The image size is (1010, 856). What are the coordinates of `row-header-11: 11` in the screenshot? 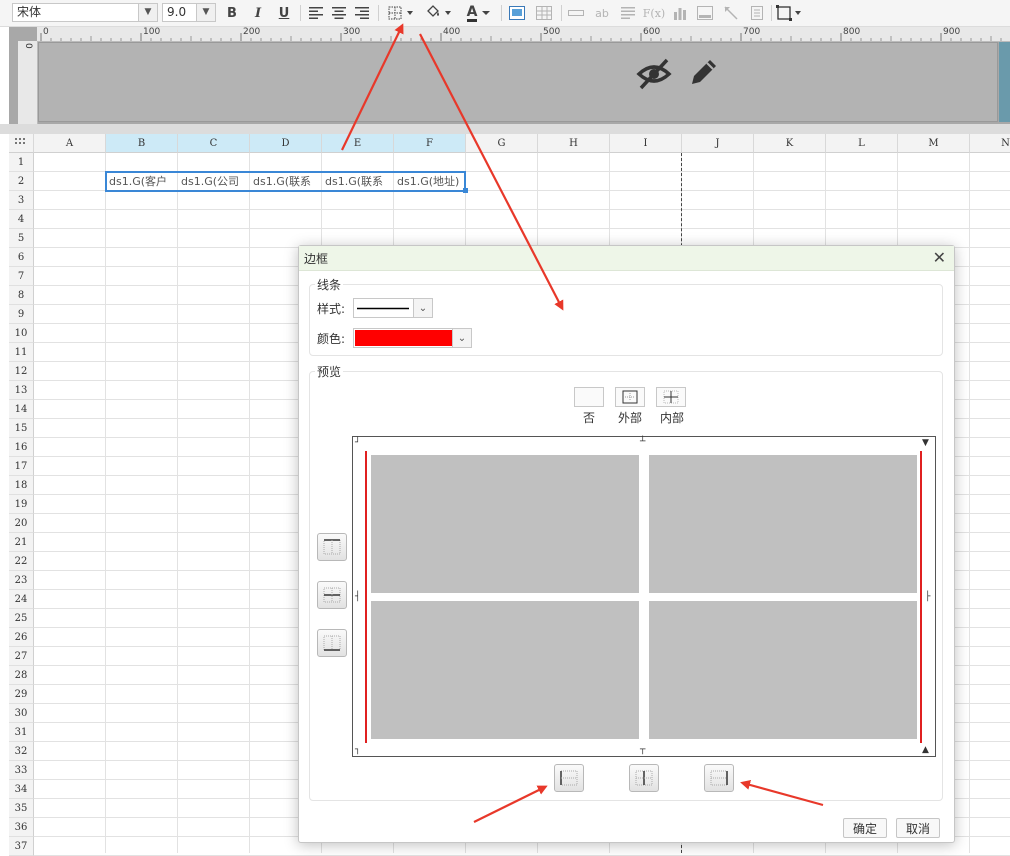 It's located at (21, 352).